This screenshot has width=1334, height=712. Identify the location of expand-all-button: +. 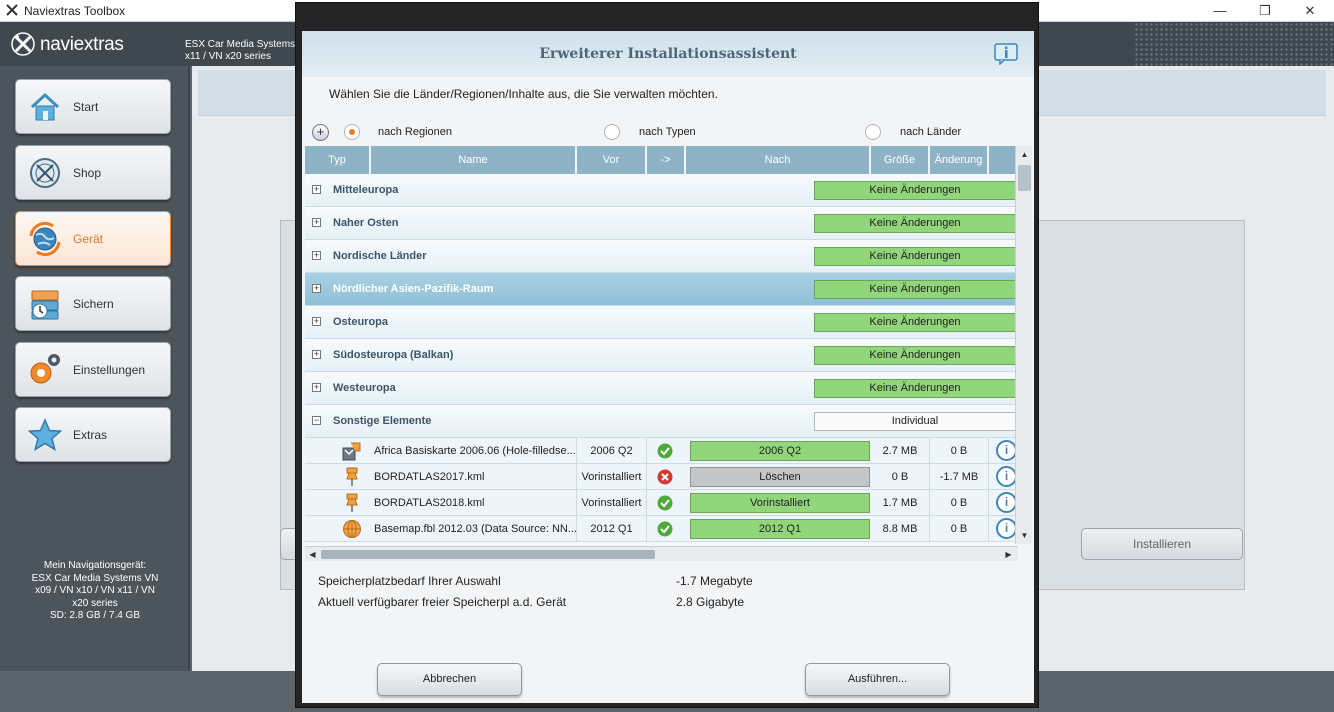
(320, 132).